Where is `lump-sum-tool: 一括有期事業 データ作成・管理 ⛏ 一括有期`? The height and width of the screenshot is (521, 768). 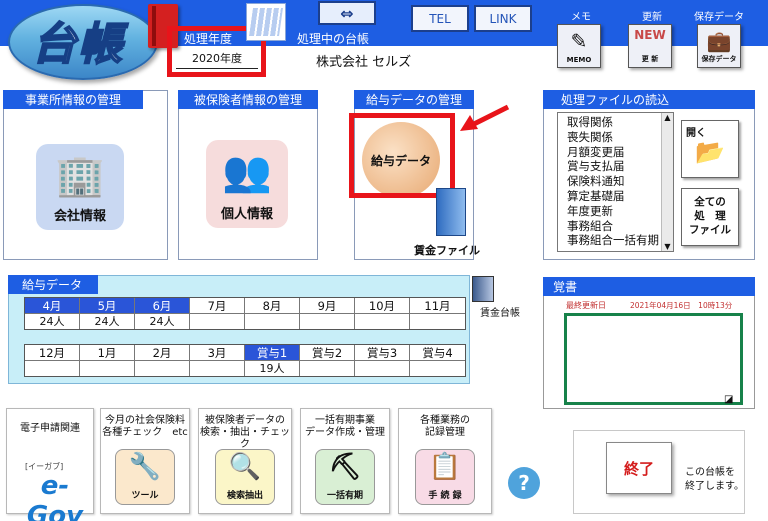 lump-sum-tool: 一括有期事業 データ作成・管理 ⛏ 一括有期 is located at coordinates (345, 461).